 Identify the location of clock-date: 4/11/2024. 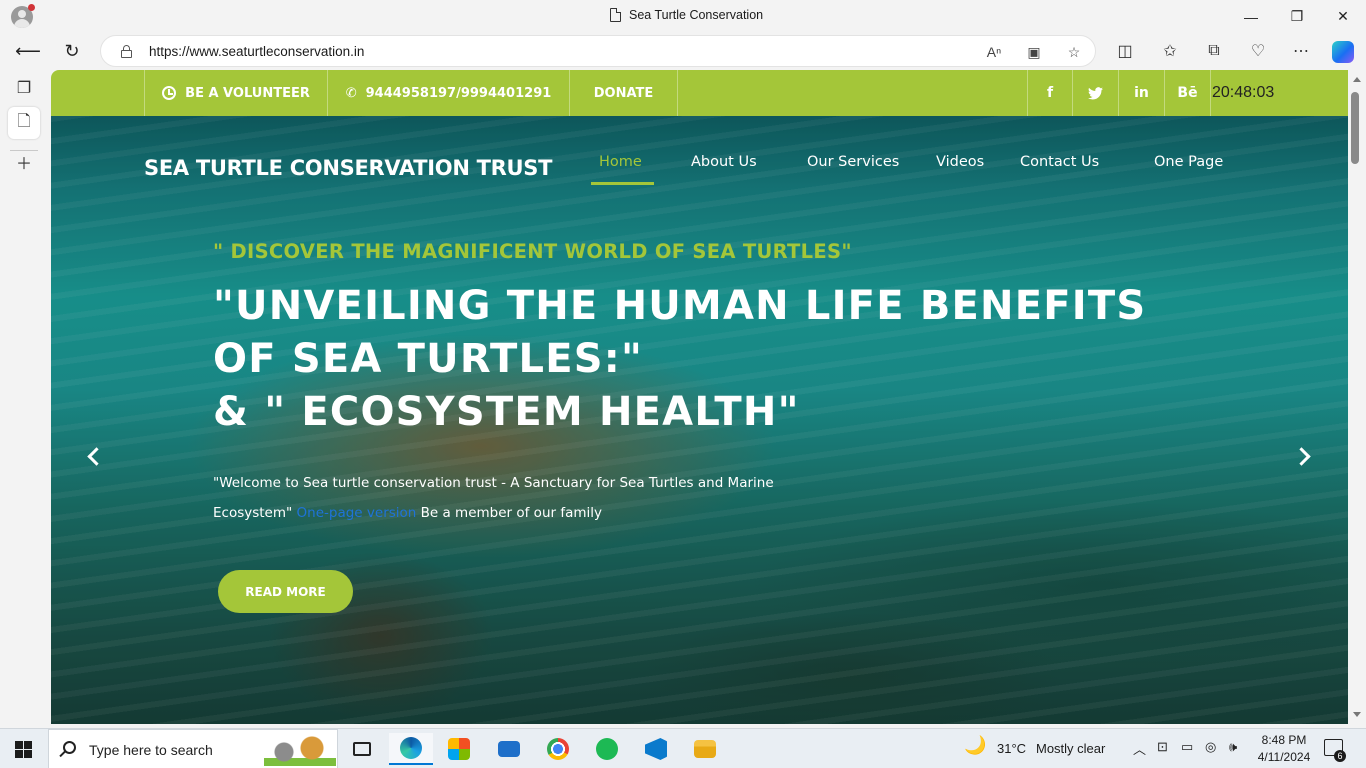
(1284, 757).